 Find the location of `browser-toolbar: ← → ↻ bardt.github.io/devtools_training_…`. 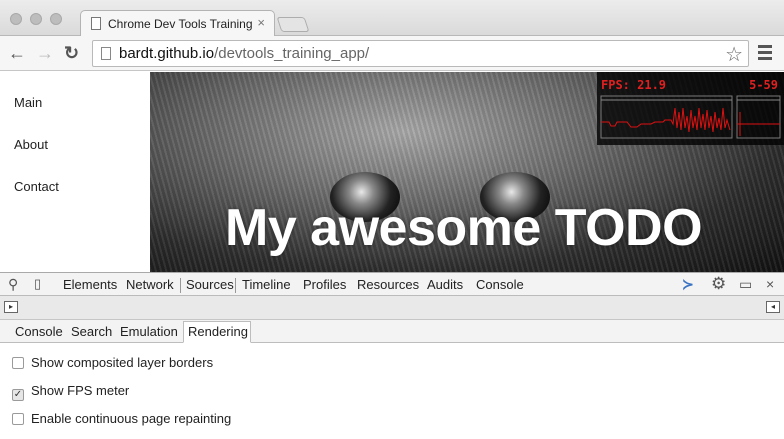

browser-toolbar: ← → ↻ bardt.github.io/devtools_training_… is located at coordinates (392, 53).